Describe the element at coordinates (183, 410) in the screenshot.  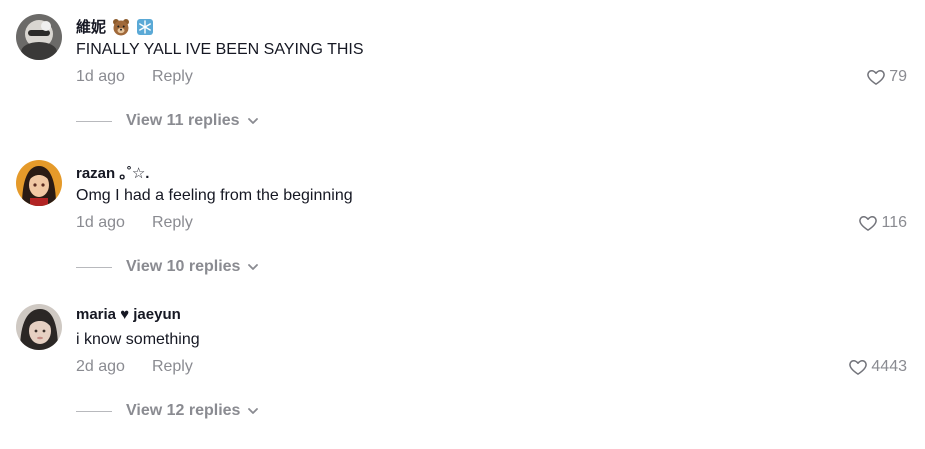
I see `view-replies-label: View 12 replies` at that location.